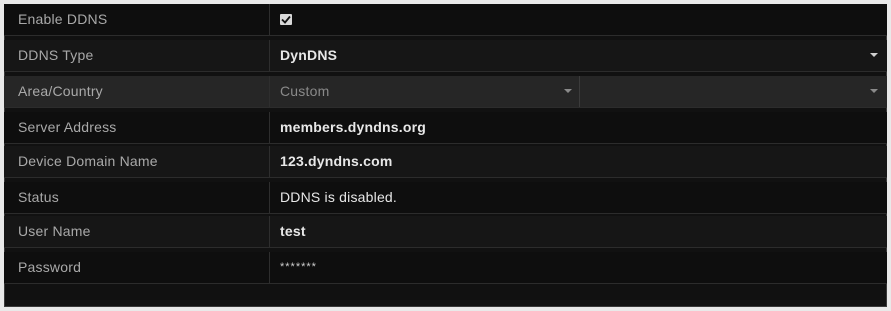 The height and width of the screenshot is (311, 891). Describe the element at coordinates (445, 56) in the screenshot. I see `ddns-type-row: DDNS Type DynDNS` at that location.